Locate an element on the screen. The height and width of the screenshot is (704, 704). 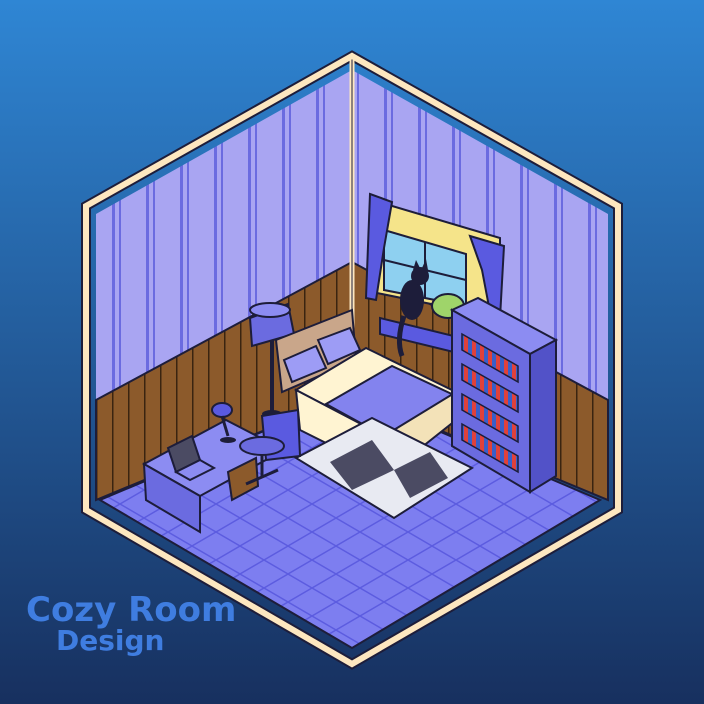
logo-subtitle: Design is located at coordinates (110, 640).